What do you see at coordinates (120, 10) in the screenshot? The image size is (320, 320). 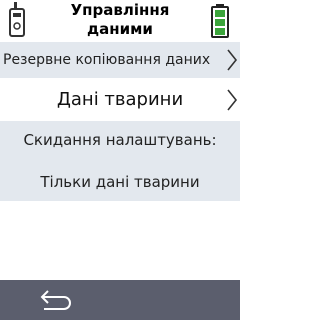 I see `page-title-line1: Управління` at bounding box center [120, 10].